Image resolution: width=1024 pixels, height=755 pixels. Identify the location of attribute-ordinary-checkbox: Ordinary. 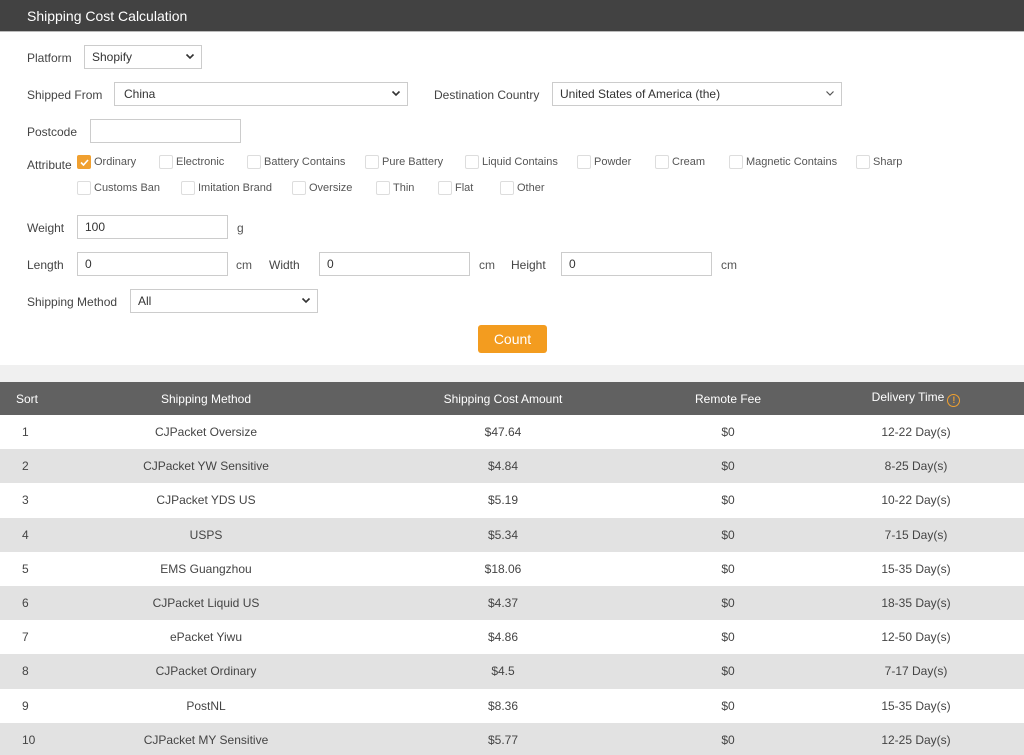
(106, 162).